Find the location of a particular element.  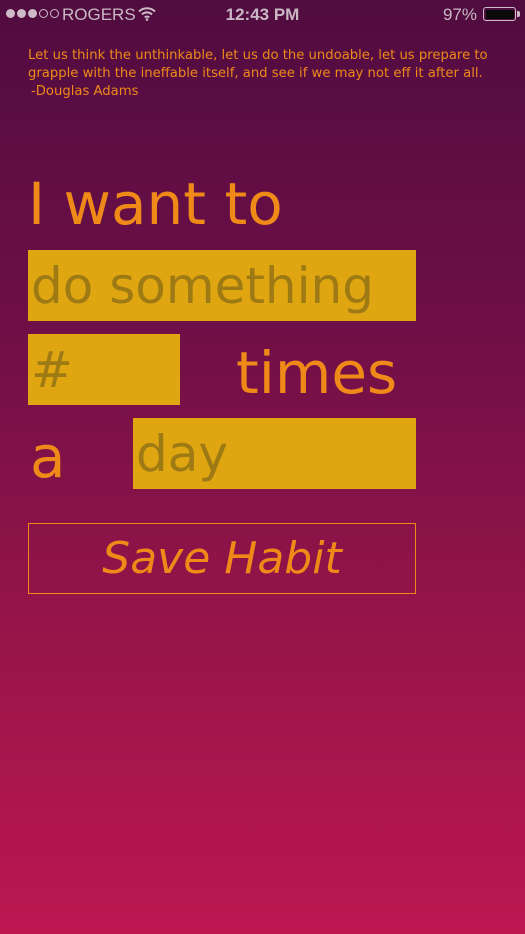

habit-period-input is located at coordinates (274, 453).